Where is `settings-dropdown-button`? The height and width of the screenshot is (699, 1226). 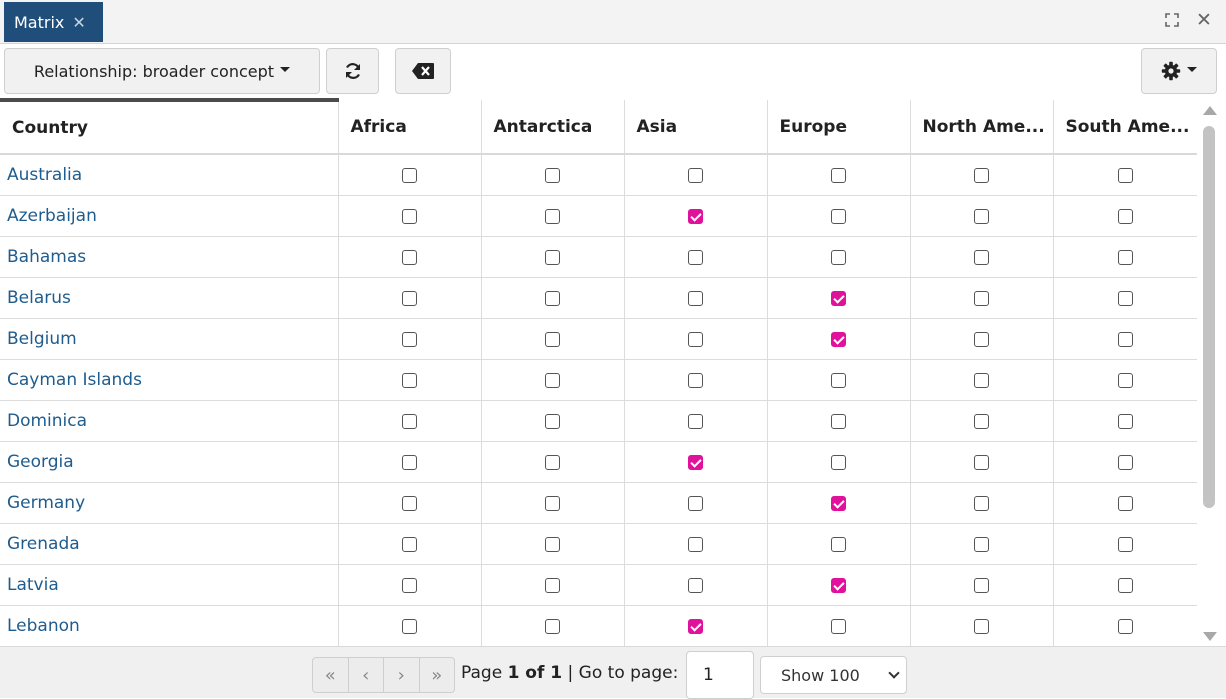
settings-dropdown-button is located at coordinates (1179, 71).